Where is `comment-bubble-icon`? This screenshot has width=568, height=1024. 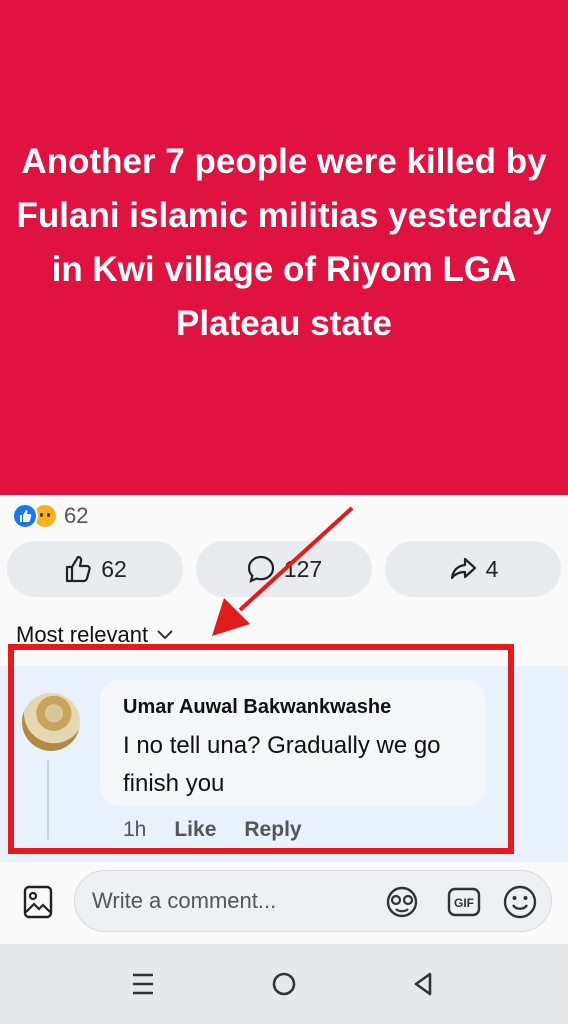
comment-bubble-icon is located at coordinates (260, 569).